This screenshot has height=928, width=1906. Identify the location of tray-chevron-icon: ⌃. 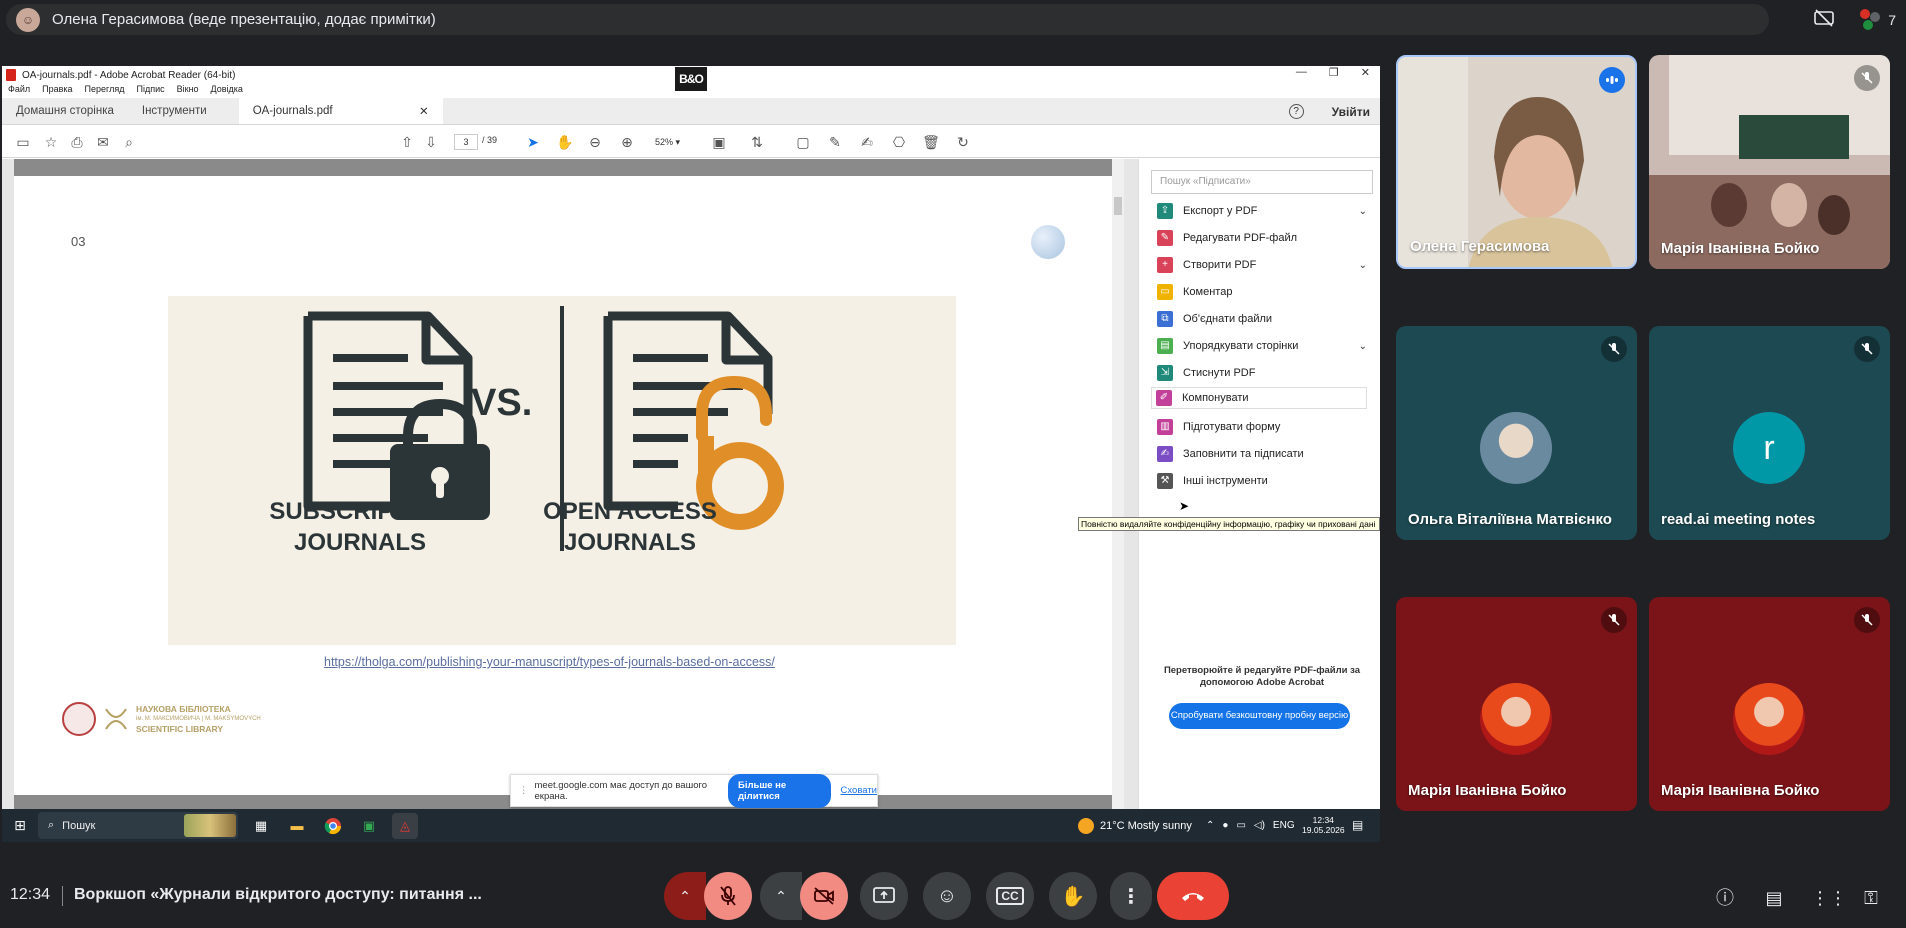
(1210, 825).